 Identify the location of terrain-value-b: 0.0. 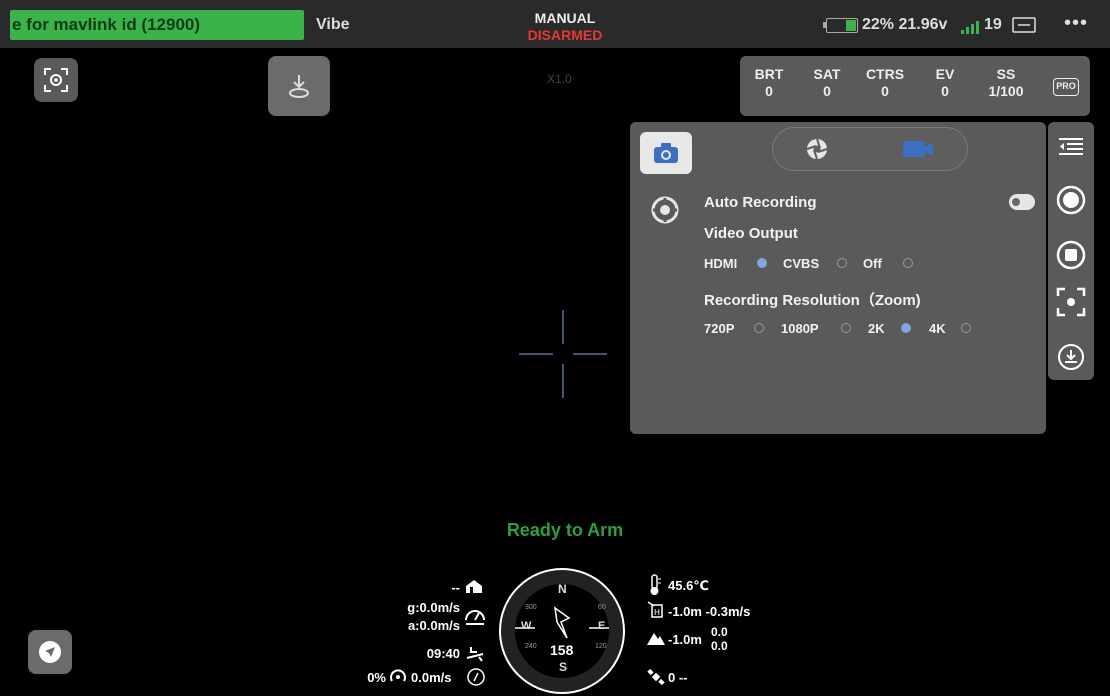
(719, 646).